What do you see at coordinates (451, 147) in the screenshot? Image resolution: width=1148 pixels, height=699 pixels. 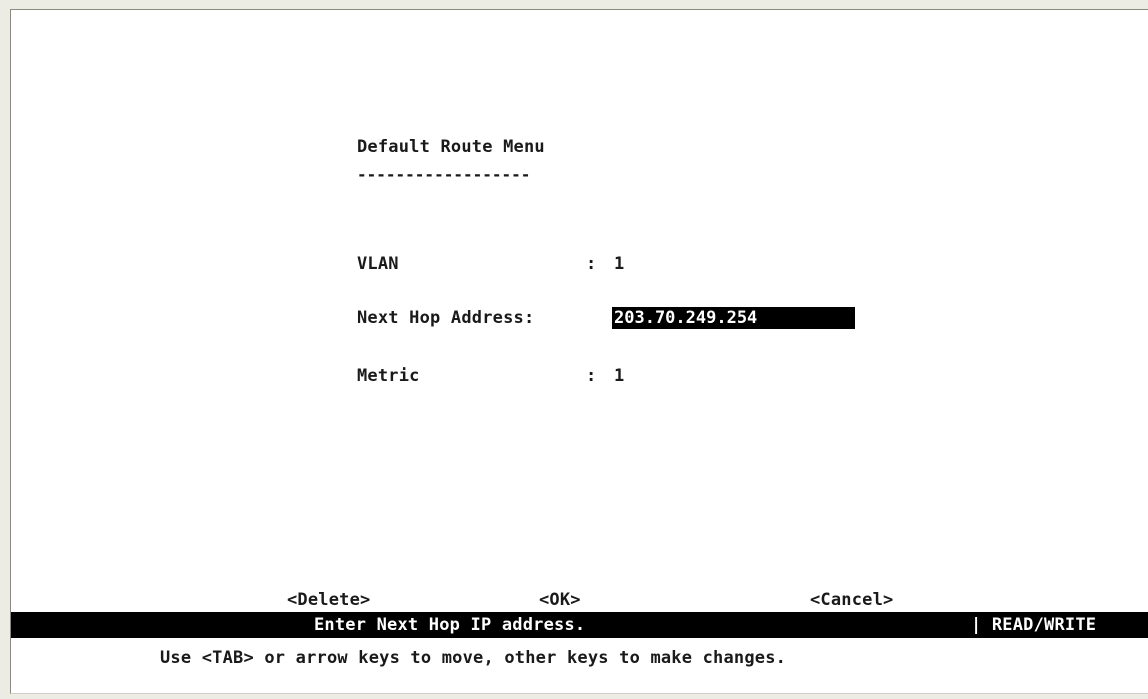 I see `menu-title: Default Route Menu` at bounding box center [451, 147].